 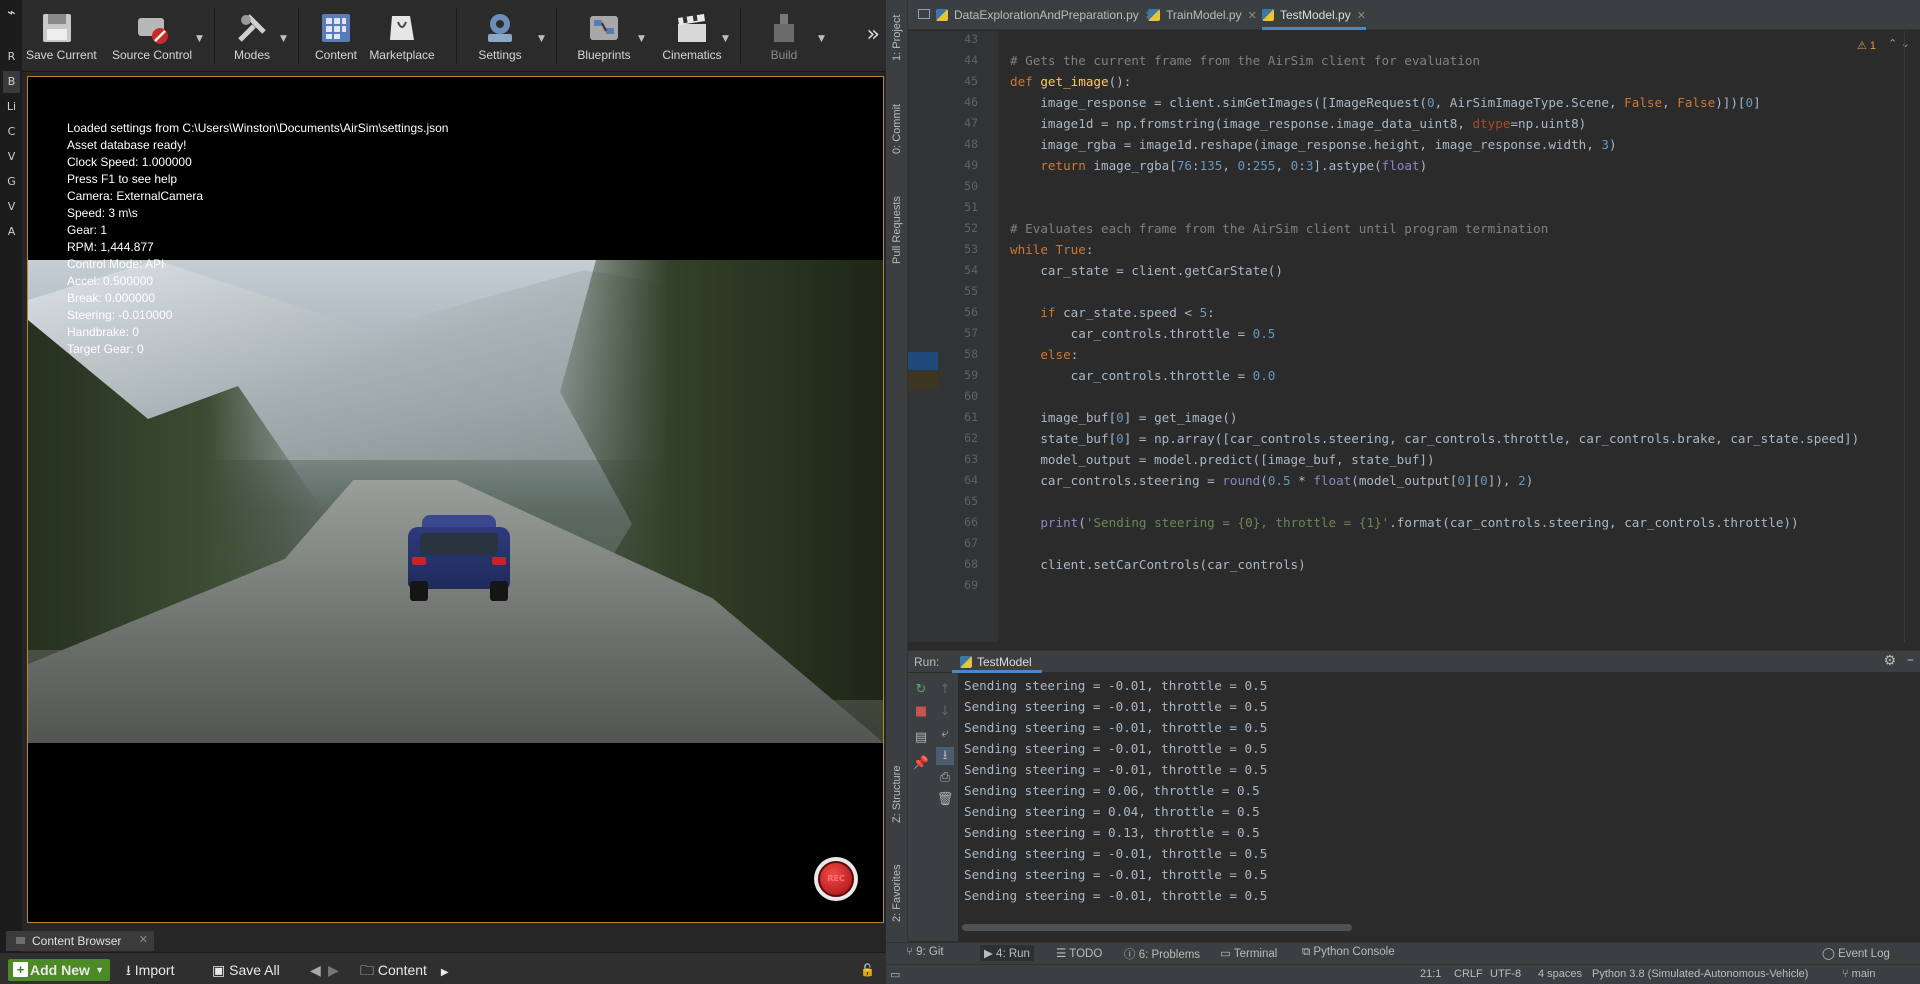 What do you see at coordinates (1007, 953) in the screenshot?
I see `bottom-tab-run: ▶ 4: Run` at bounding box center [1007, 953].